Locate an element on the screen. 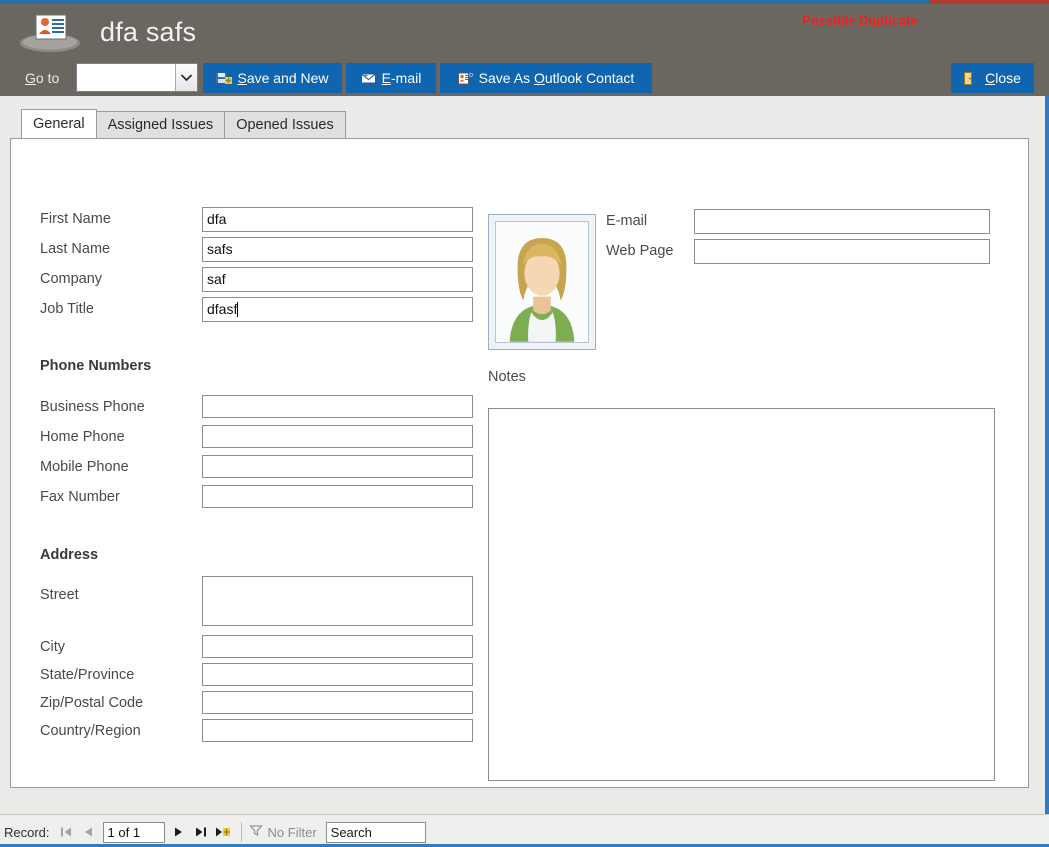  job-title-label: Job Title is located at coordinates (67, 309).